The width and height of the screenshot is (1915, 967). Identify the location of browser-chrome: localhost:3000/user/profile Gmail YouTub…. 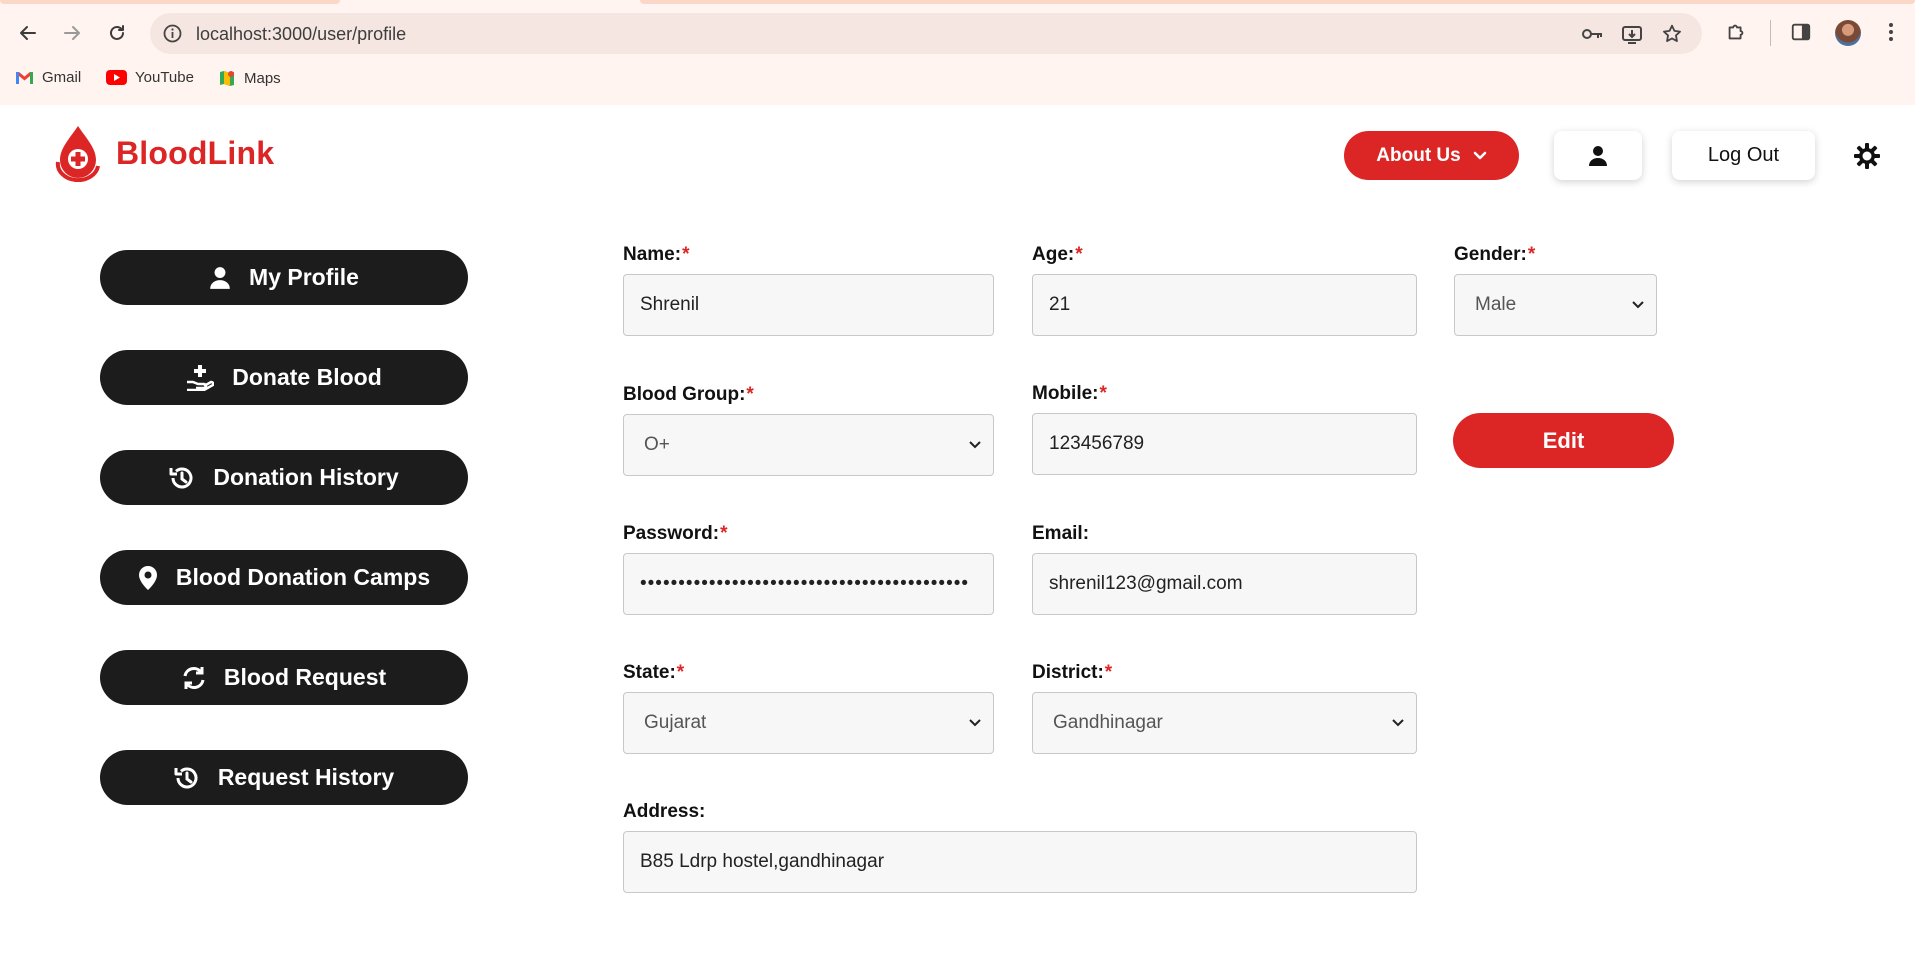
(957, 52).